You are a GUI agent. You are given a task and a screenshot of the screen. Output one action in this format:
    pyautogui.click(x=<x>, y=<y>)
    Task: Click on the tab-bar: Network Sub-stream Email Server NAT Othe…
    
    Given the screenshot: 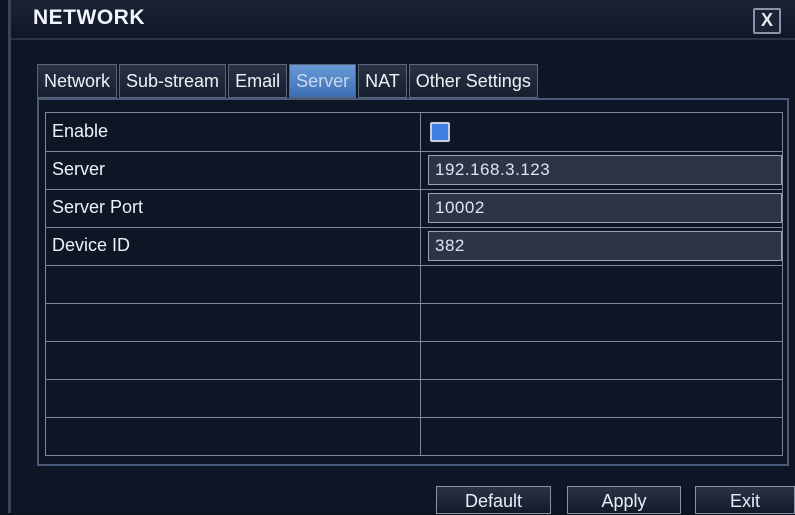 What is the action you would take?
    pyautogui.click(x=288, y=81)
    